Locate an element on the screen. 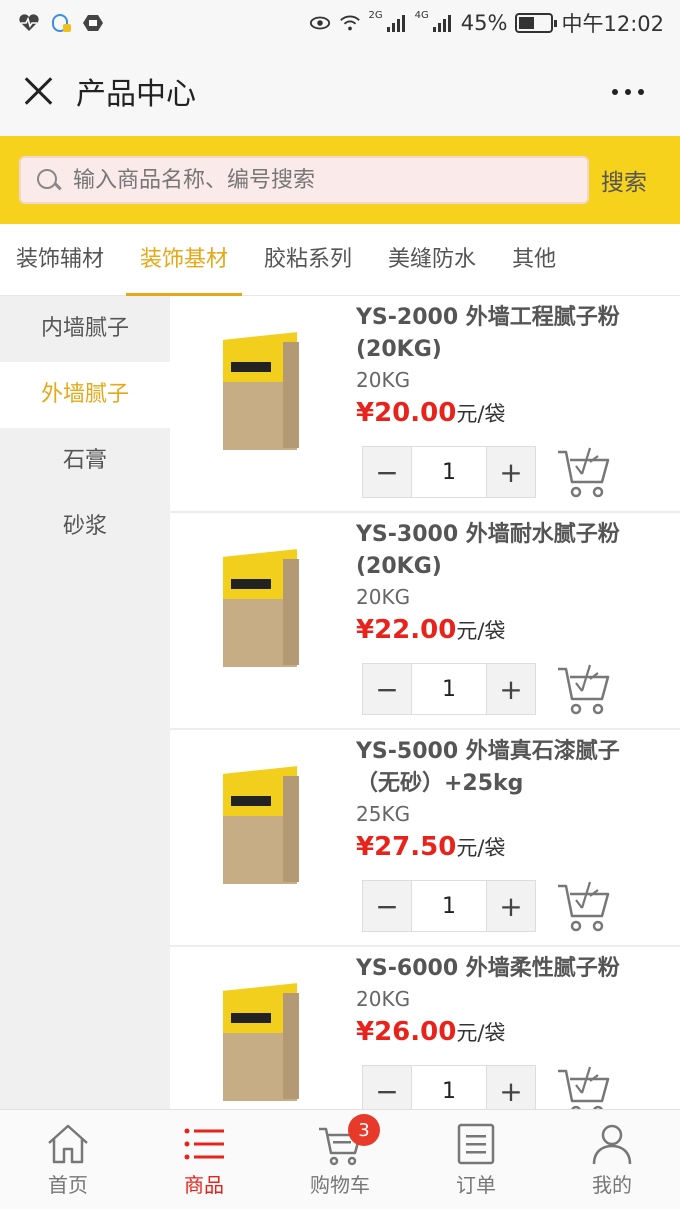 Image resolution: width=680 pixels, height=1209 pixels. product-item: YS-6000 外墙柔性腻子粉 20KG ¥26.00元/袋 − 1 + is located at coordinates (425, 1028).